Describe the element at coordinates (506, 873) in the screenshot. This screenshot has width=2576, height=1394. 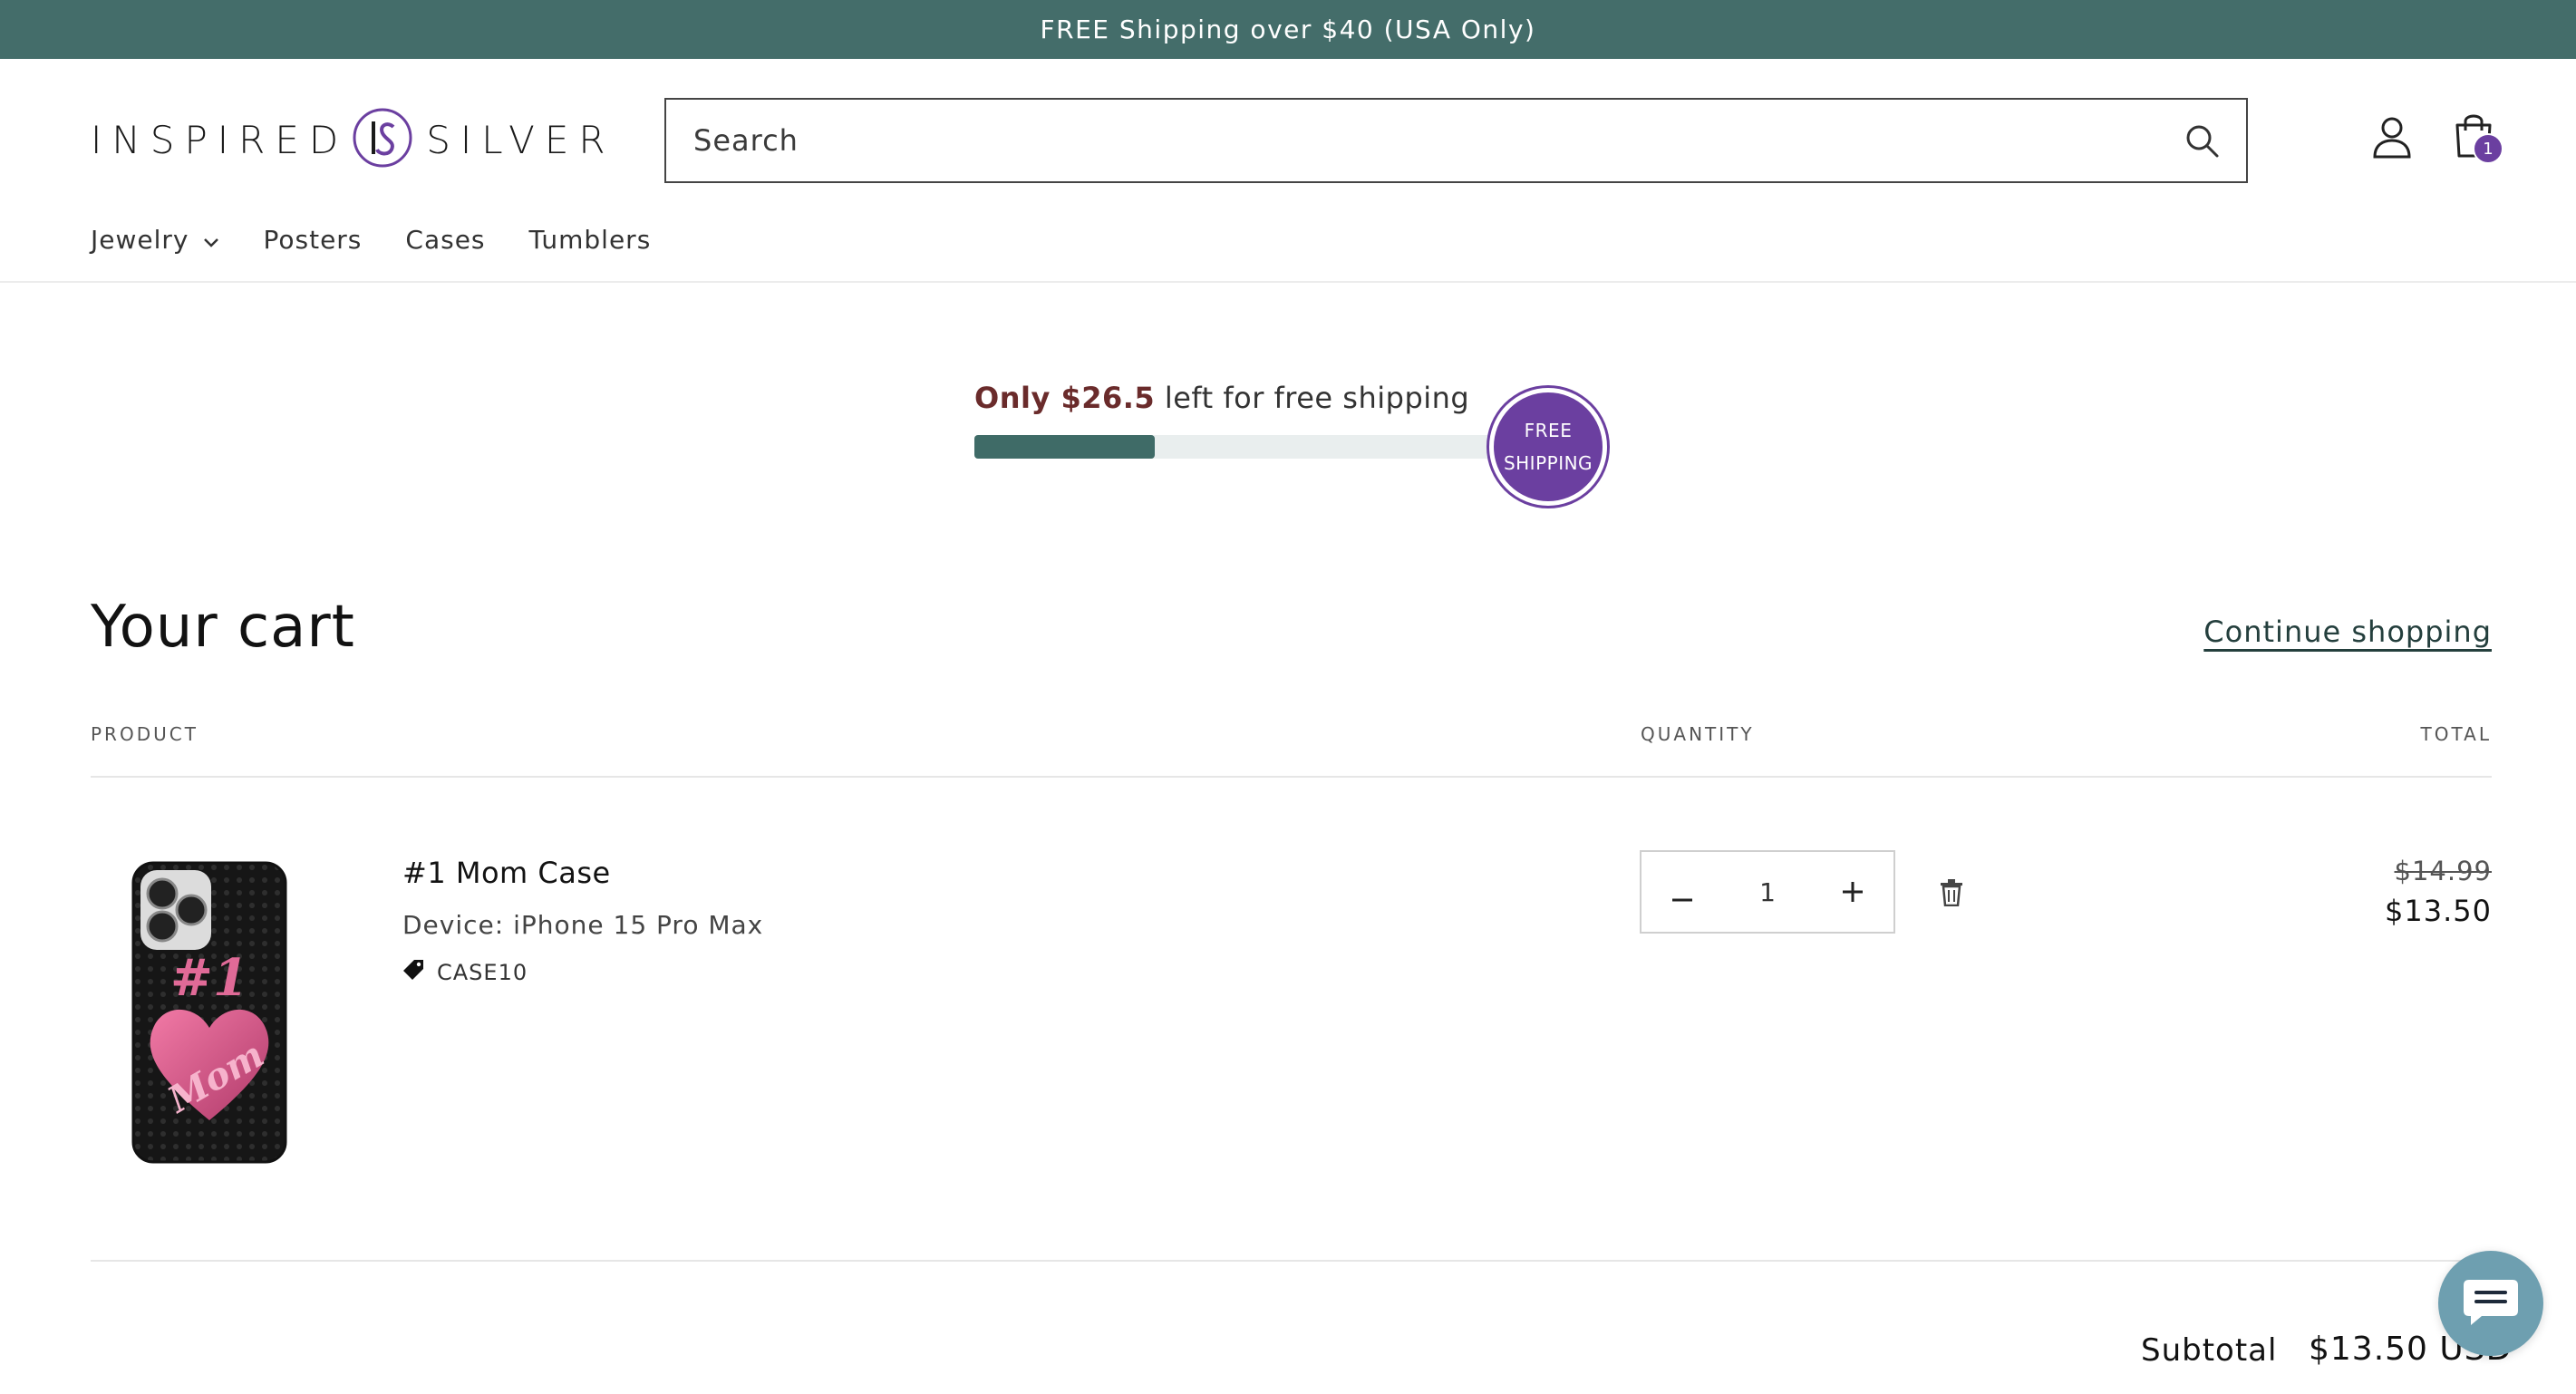
I see `product-name-link: #1 Mom Case` at that location.